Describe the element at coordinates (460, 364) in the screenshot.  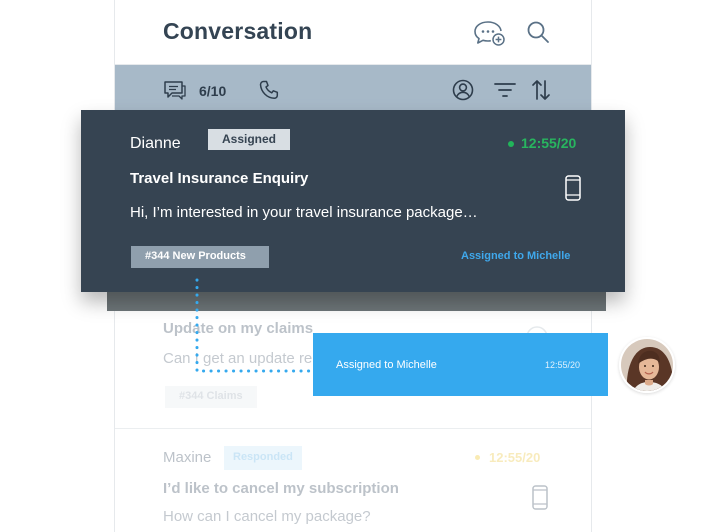
I see `assignment-notification: Assigned to Michelle 12:55/20` at that location.